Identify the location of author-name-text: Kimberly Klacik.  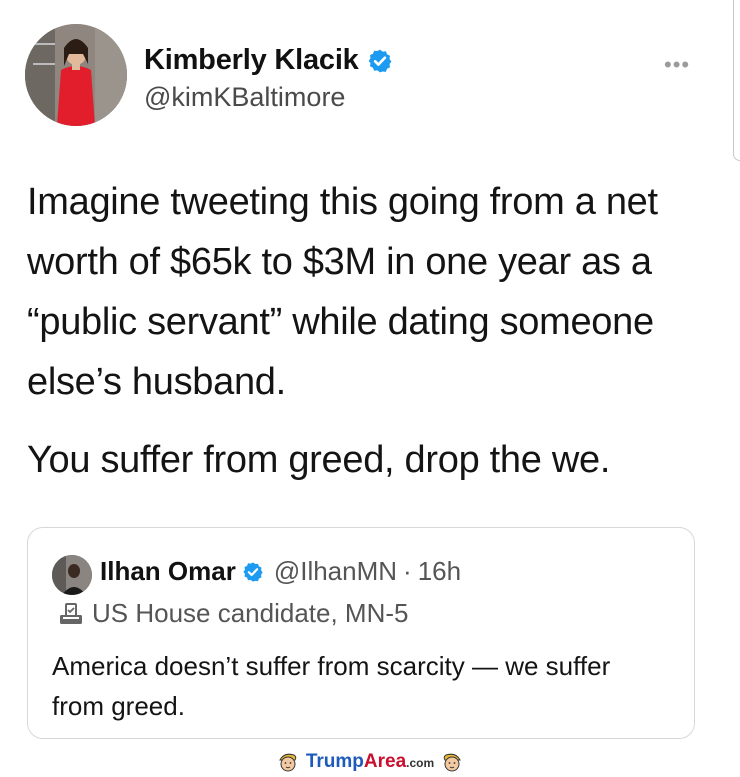
(251, 60).